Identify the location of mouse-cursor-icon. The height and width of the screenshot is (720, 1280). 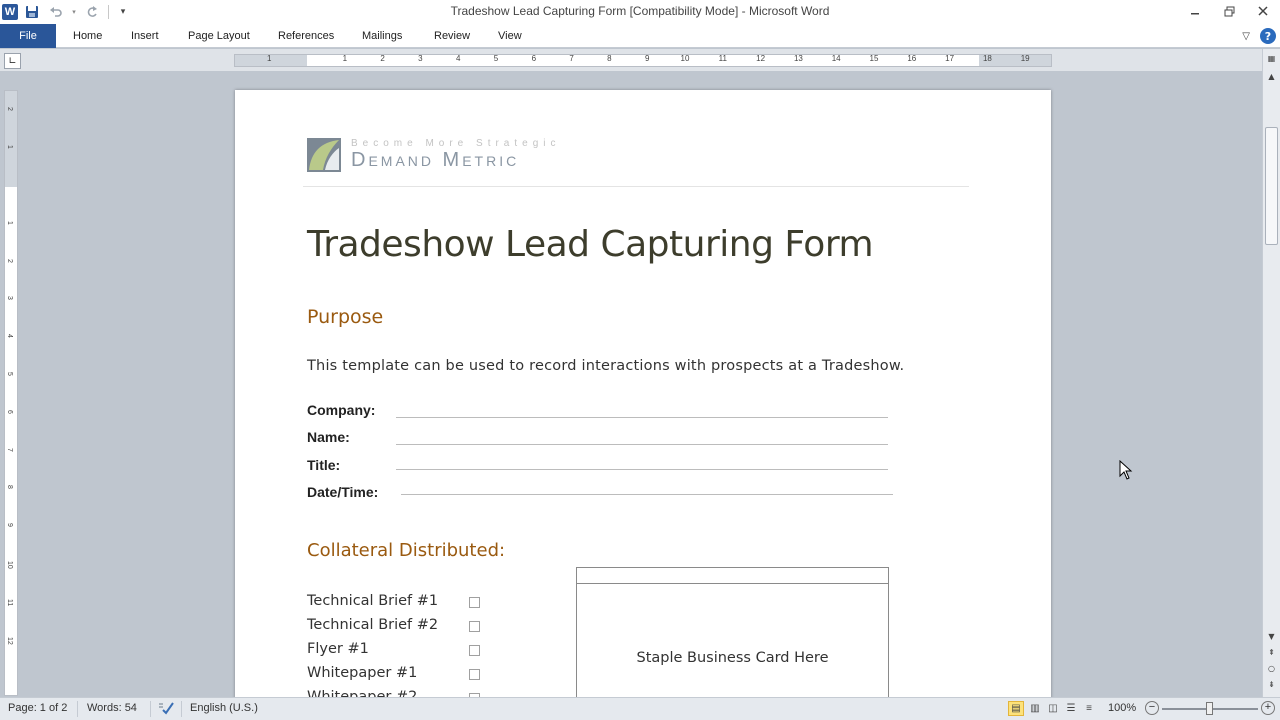
(1126, 470).